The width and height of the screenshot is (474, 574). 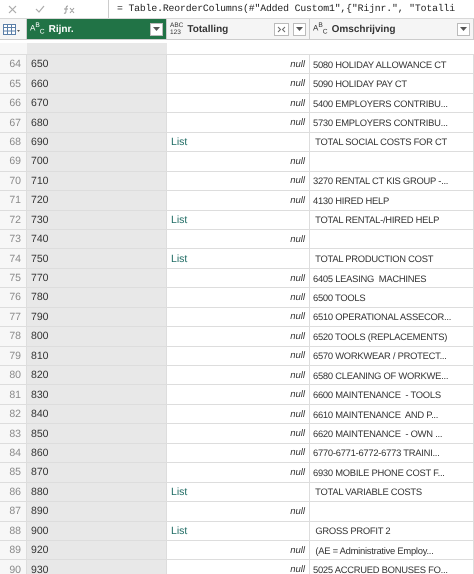 What do you see at coordinates (291, 9) in the screenshot?
I see `formula-bar: = Table.ReorderColumns(#"Added Custom1",{"Rijnr.", "Totalli` at bounding box center [291, 9].